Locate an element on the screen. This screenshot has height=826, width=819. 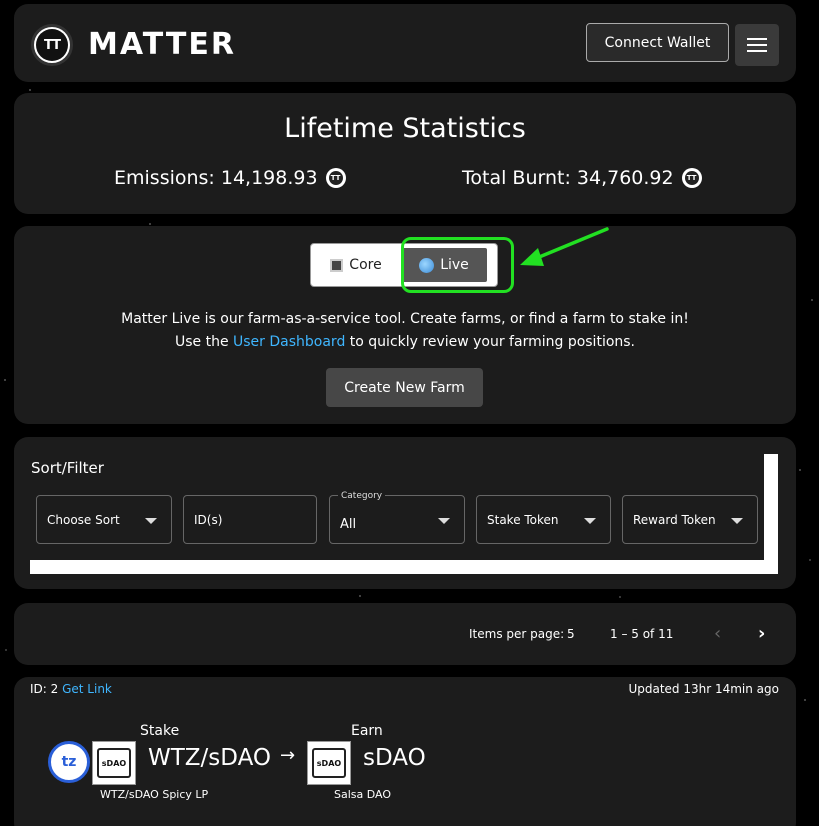
farm-id: ID: 2 Get Link is located at coordinates (71, 689).